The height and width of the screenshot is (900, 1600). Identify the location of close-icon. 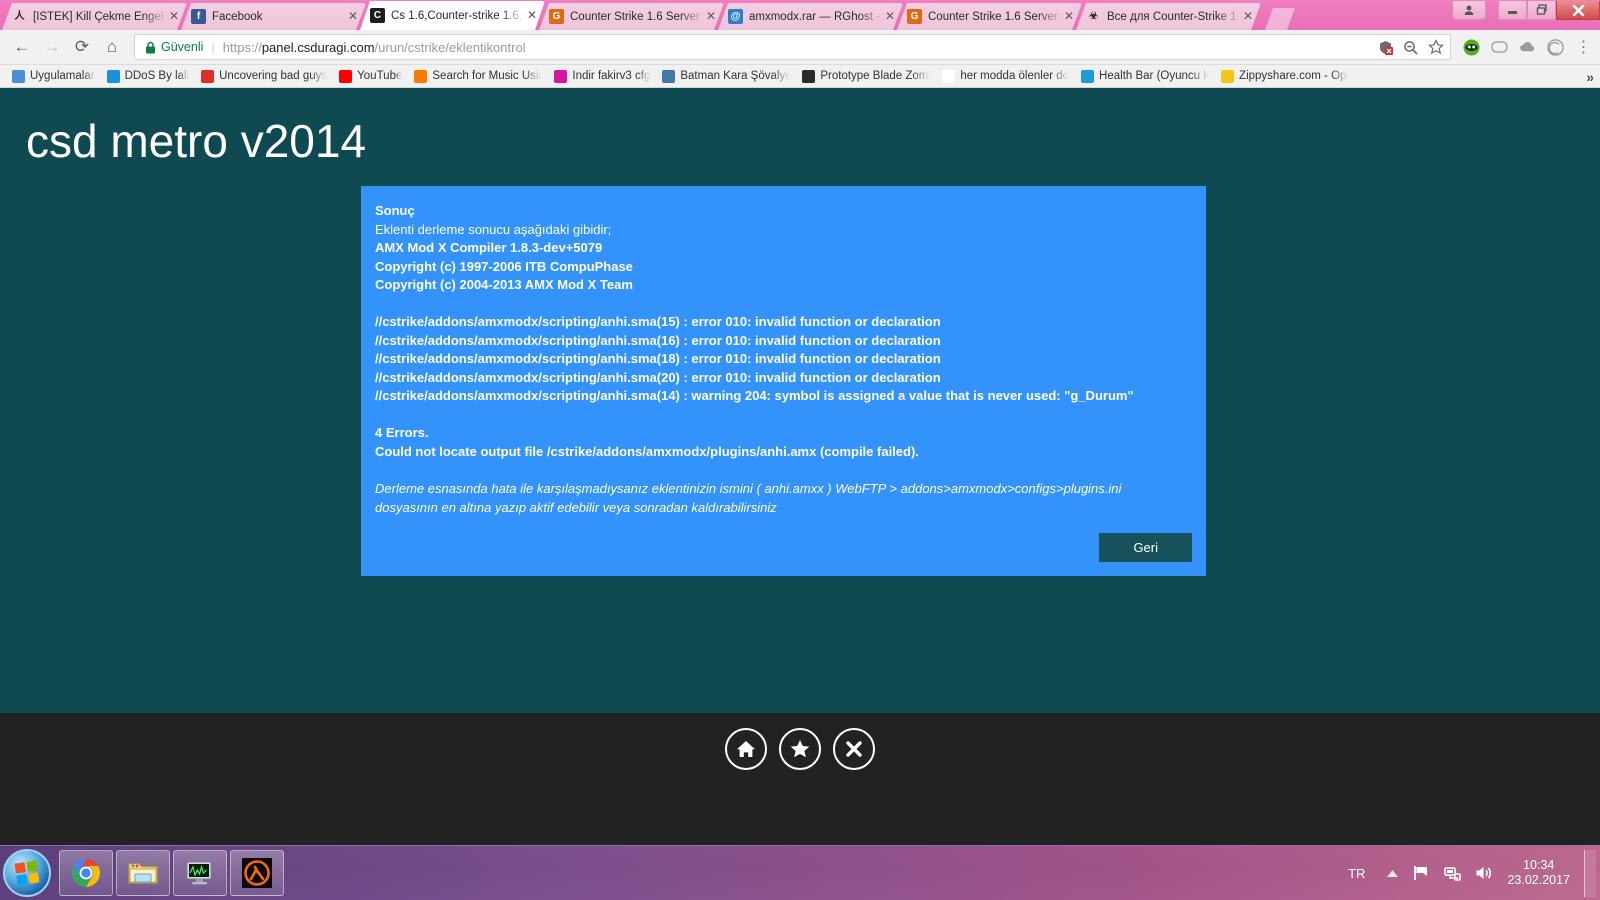
(1578, 10).